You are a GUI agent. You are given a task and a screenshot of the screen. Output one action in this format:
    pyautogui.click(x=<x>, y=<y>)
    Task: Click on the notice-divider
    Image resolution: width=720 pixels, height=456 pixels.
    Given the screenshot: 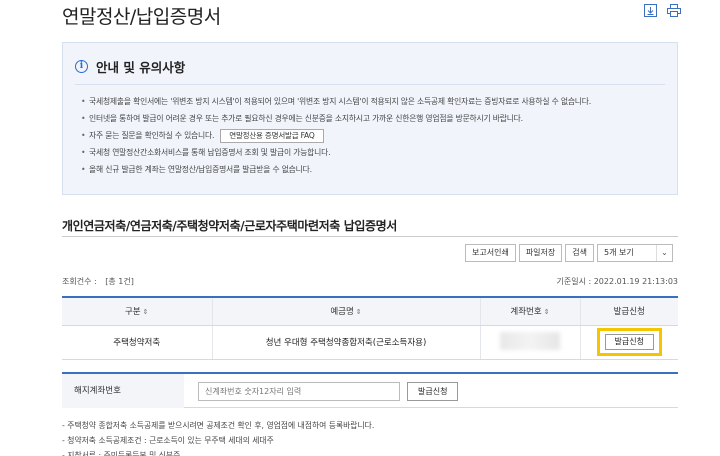 What is the action you would take?
    pyautogui.click(x=370, y=84)
    